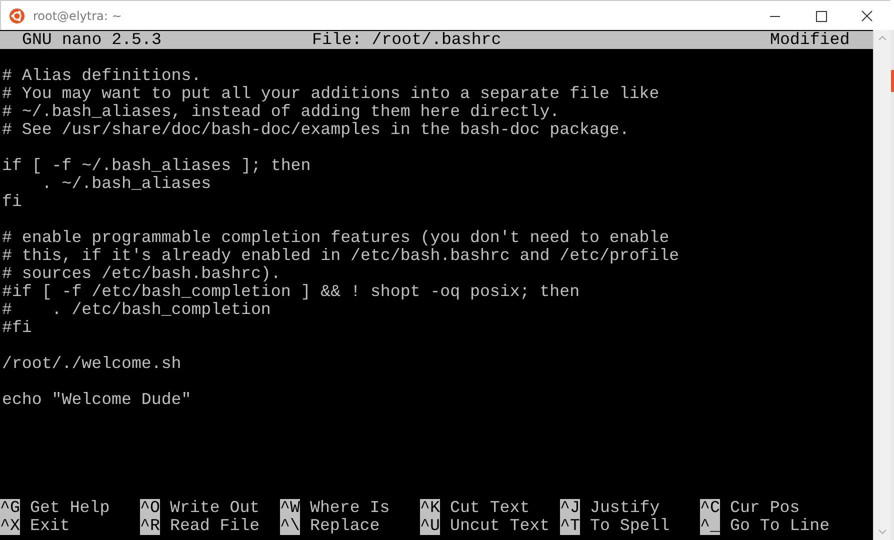 The height and width of the screenshot is (540, 894). What do you see at coordinates (710, 526) in the screenshot?
I see `shortcut-key: ^_` at bounding box center [710, 526].